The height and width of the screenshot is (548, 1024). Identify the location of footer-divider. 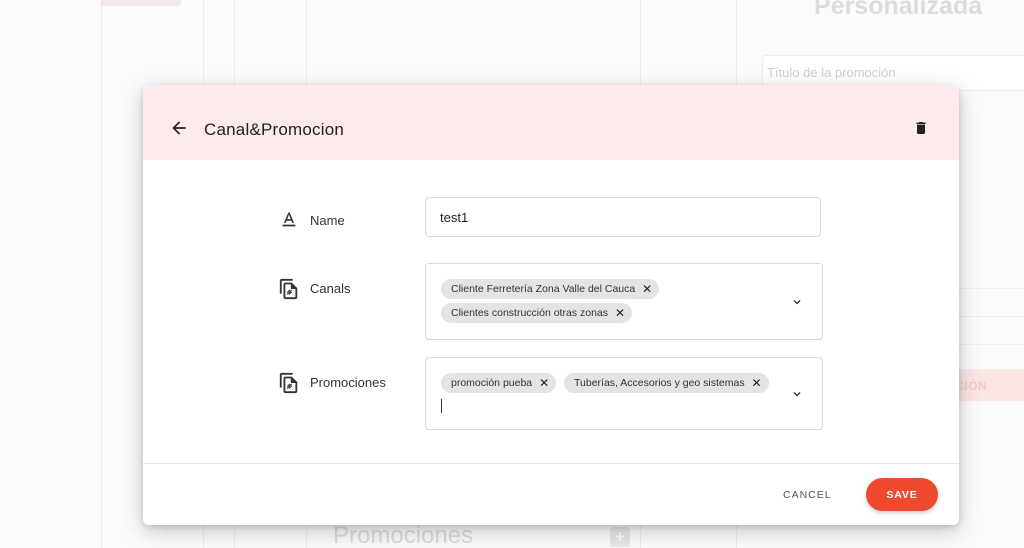
(551, 463).